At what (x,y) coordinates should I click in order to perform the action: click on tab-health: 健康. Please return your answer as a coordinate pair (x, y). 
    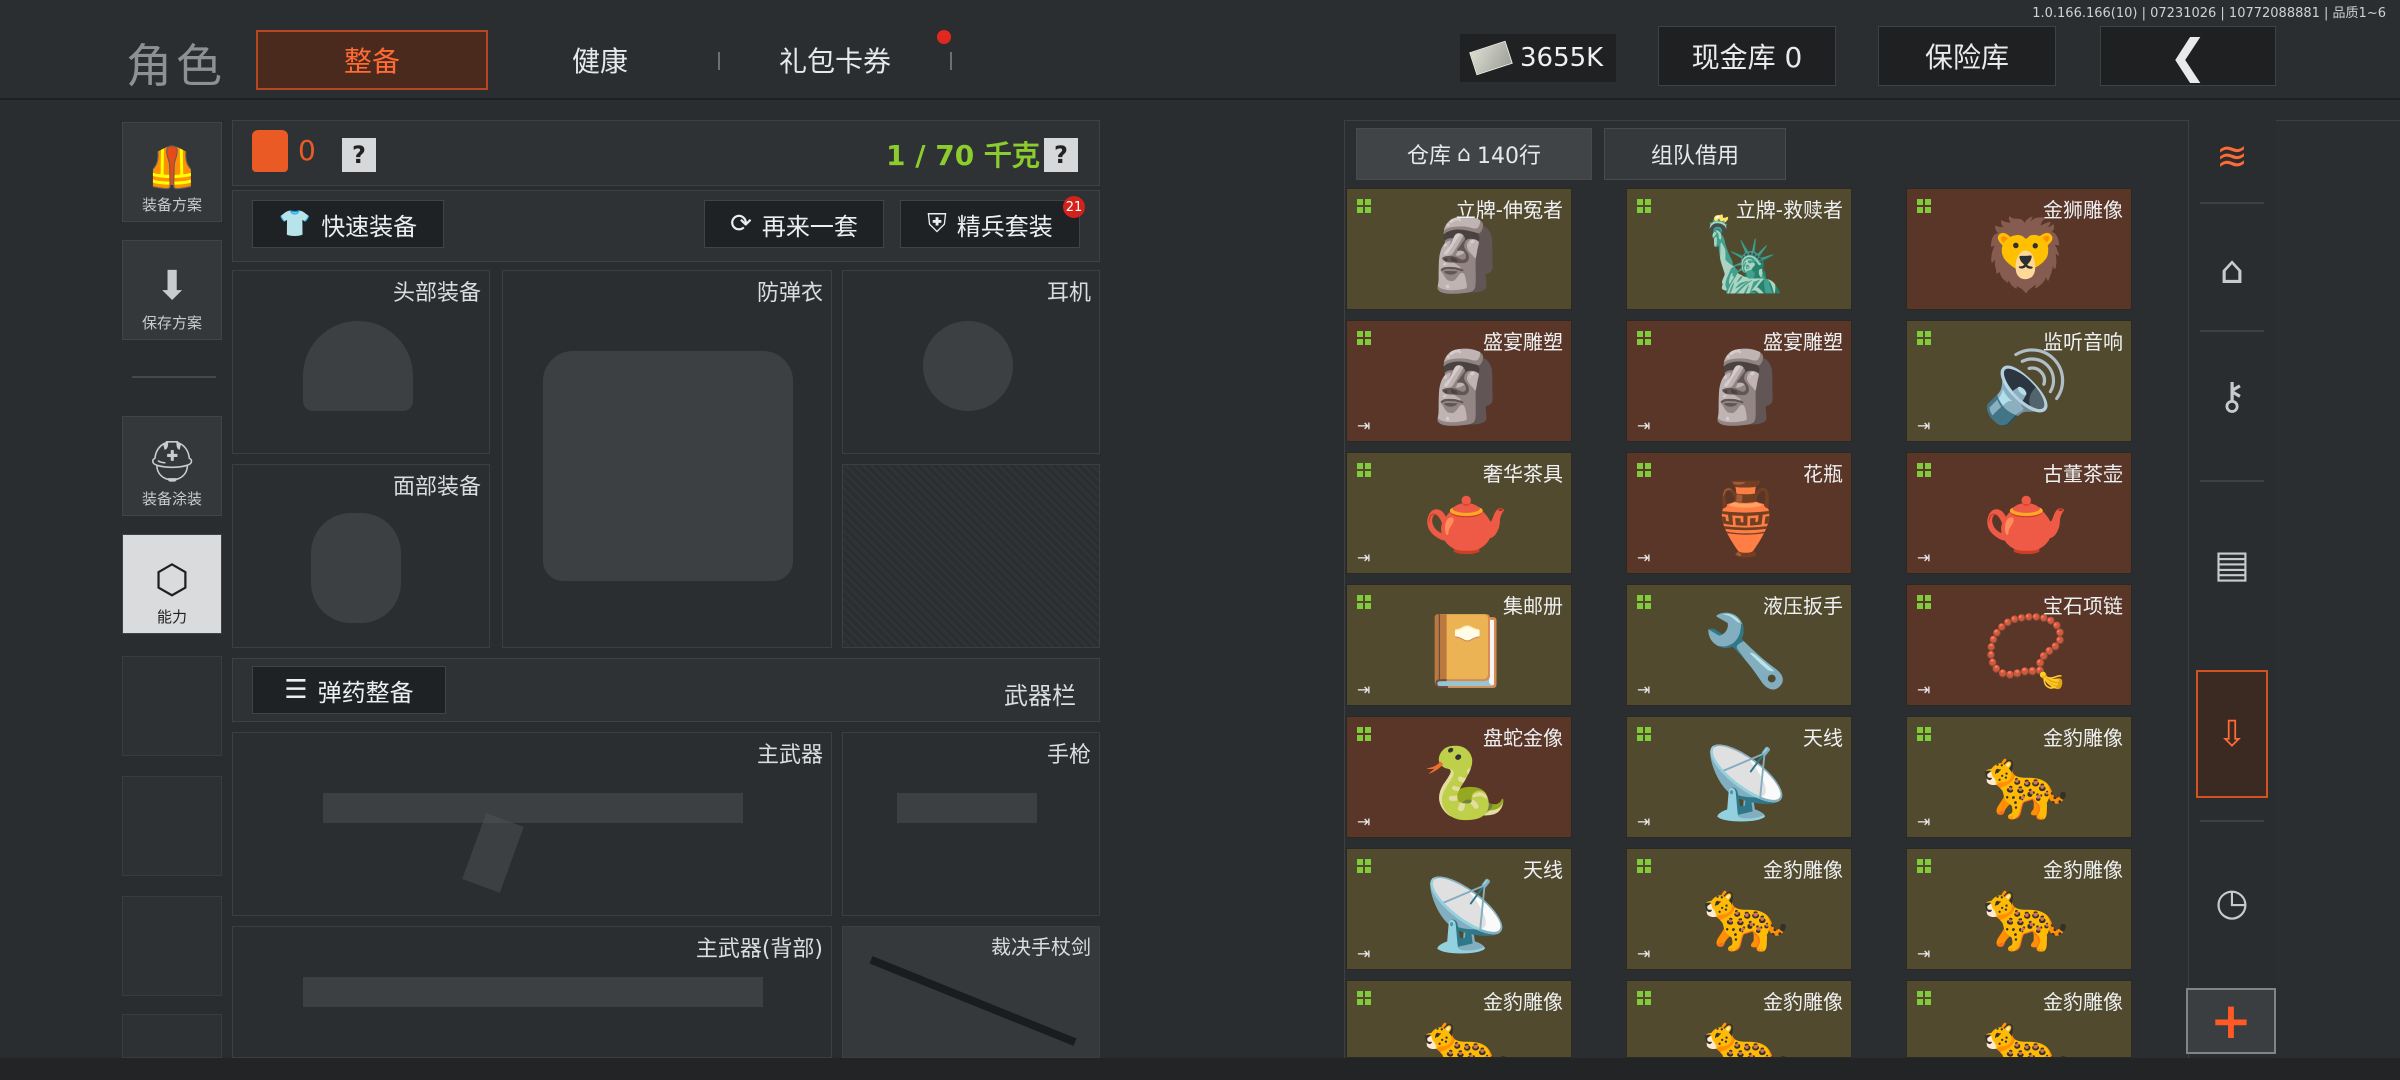
    Looking at the image, I should click on (600, 60).